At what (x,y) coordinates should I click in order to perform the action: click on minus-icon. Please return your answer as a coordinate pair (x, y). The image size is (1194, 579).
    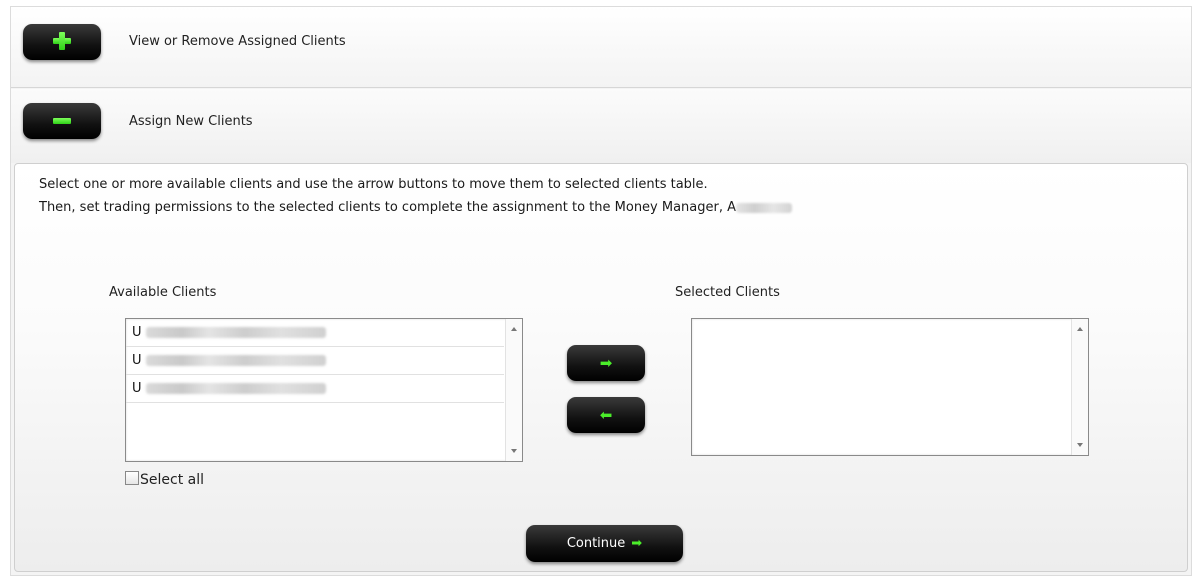
    Looking at the image, I should click on (62, 121).